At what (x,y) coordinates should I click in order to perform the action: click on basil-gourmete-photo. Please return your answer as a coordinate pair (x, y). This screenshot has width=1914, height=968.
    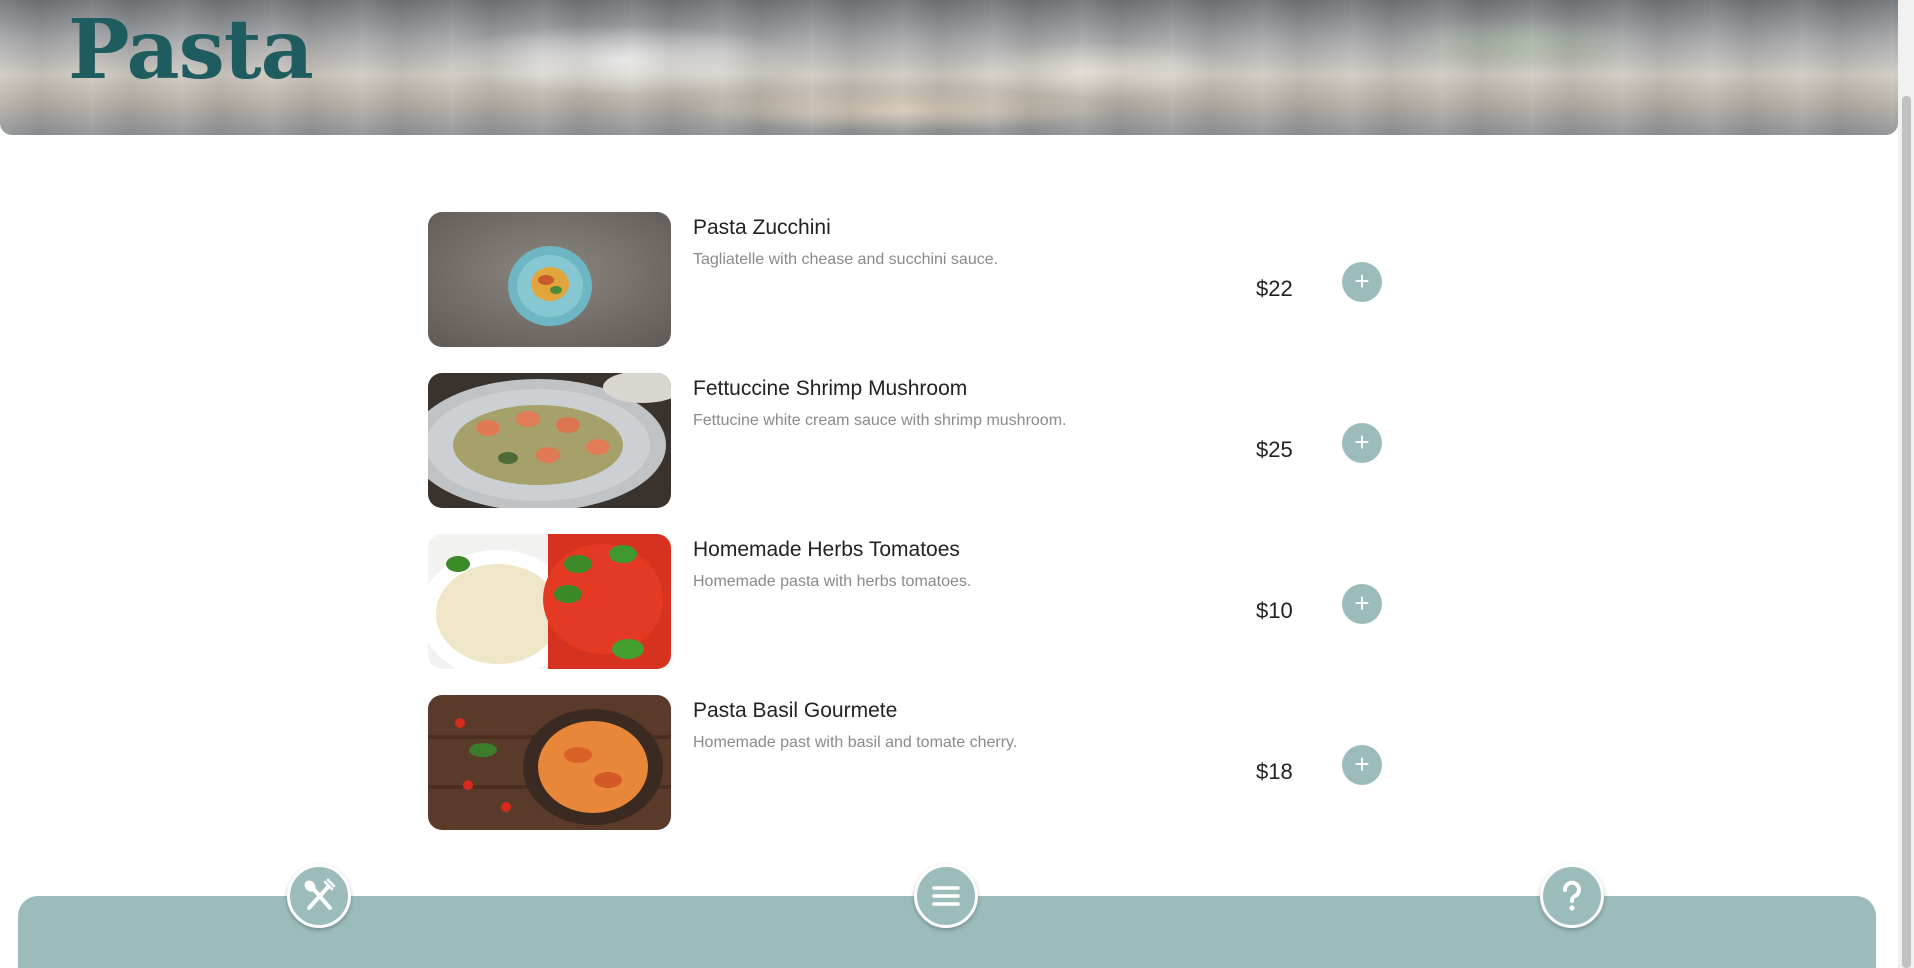
    Looking at the image, I should click on (549, 762).